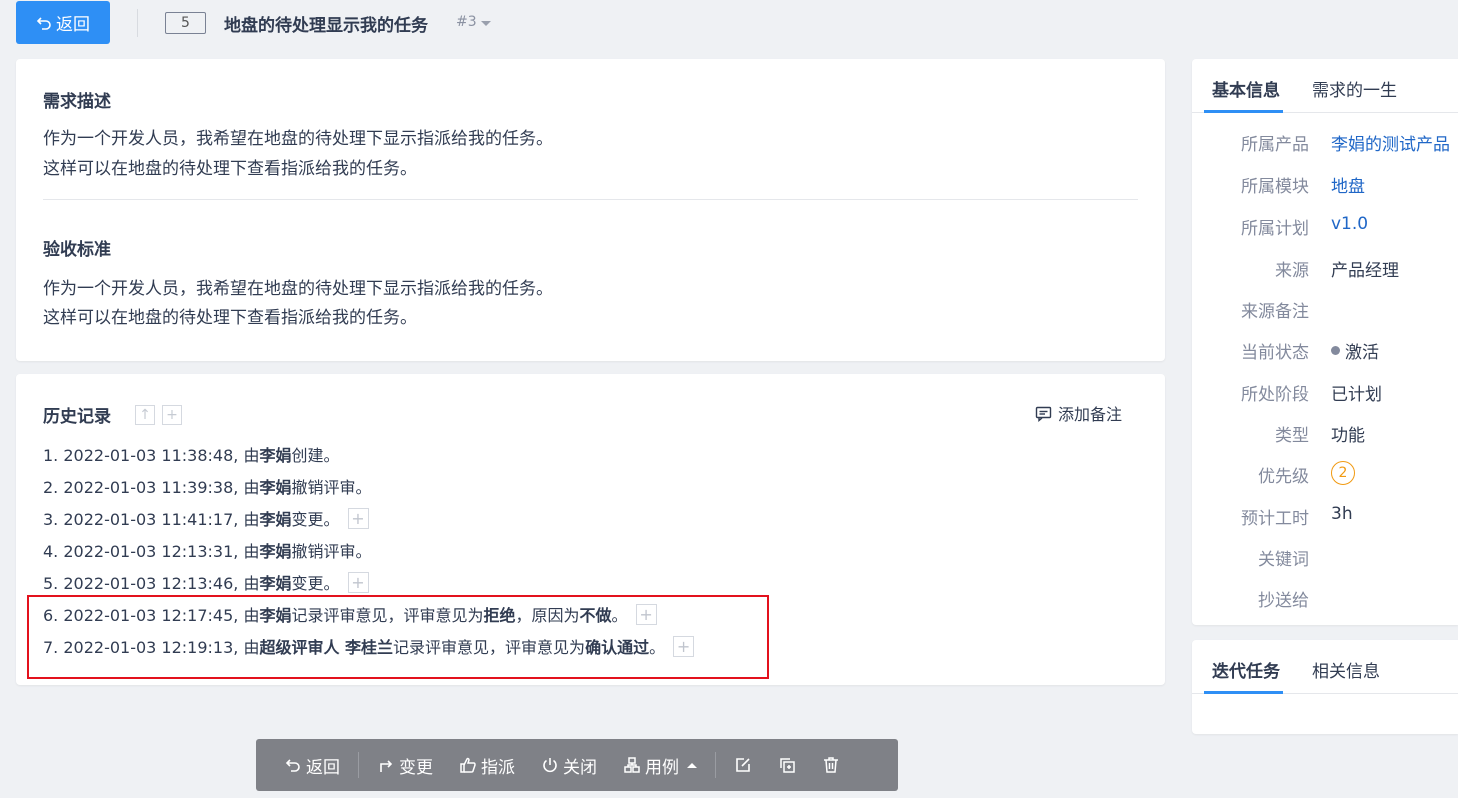 The width and height of the screenshot is (1458, 798). Describe the element at coordinates (1362, 353) in the screenshot. I see `status-text: 激活` at that location.